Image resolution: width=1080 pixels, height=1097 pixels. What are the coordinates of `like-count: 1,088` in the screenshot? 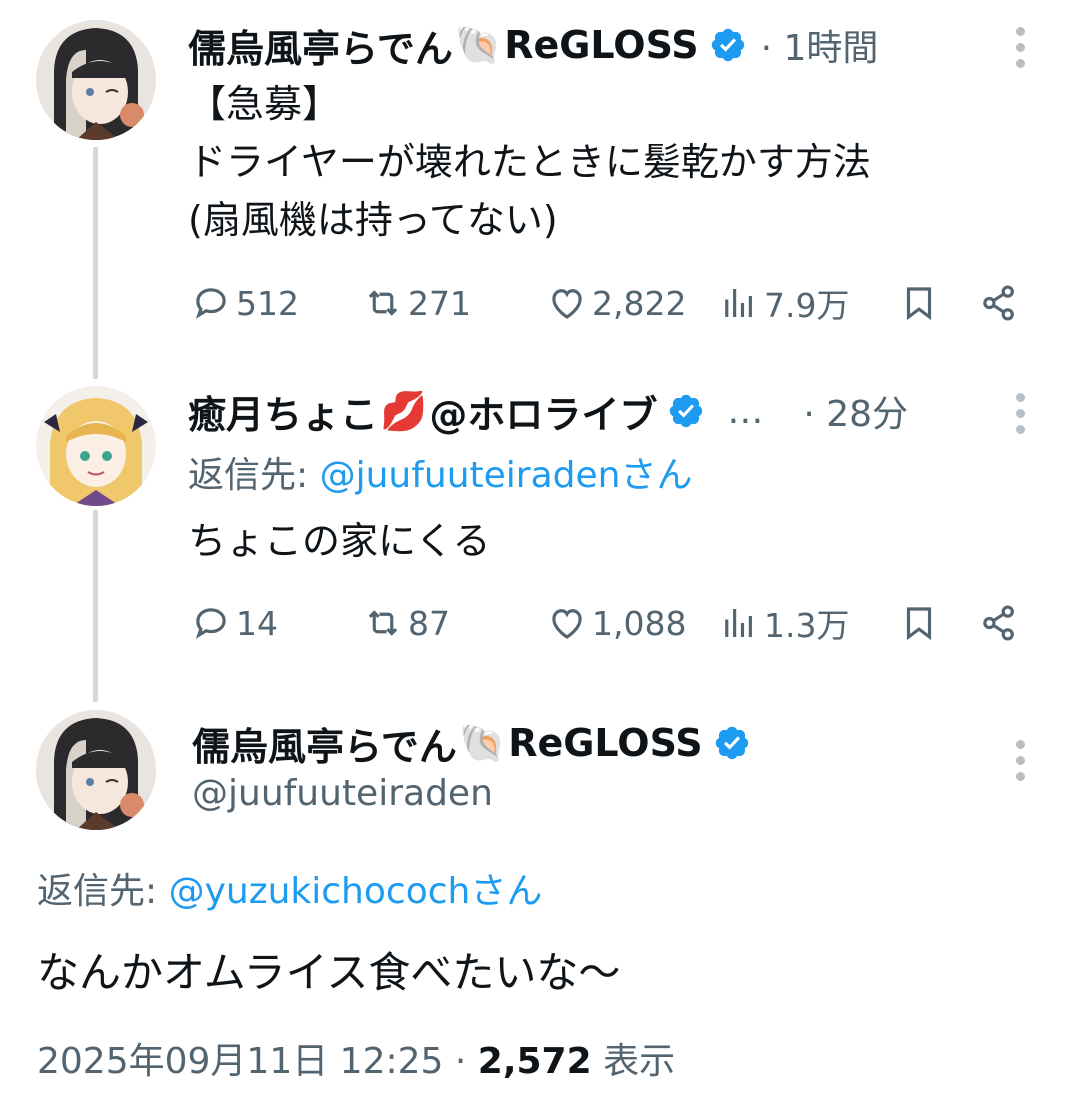 It's located at (639, 623).